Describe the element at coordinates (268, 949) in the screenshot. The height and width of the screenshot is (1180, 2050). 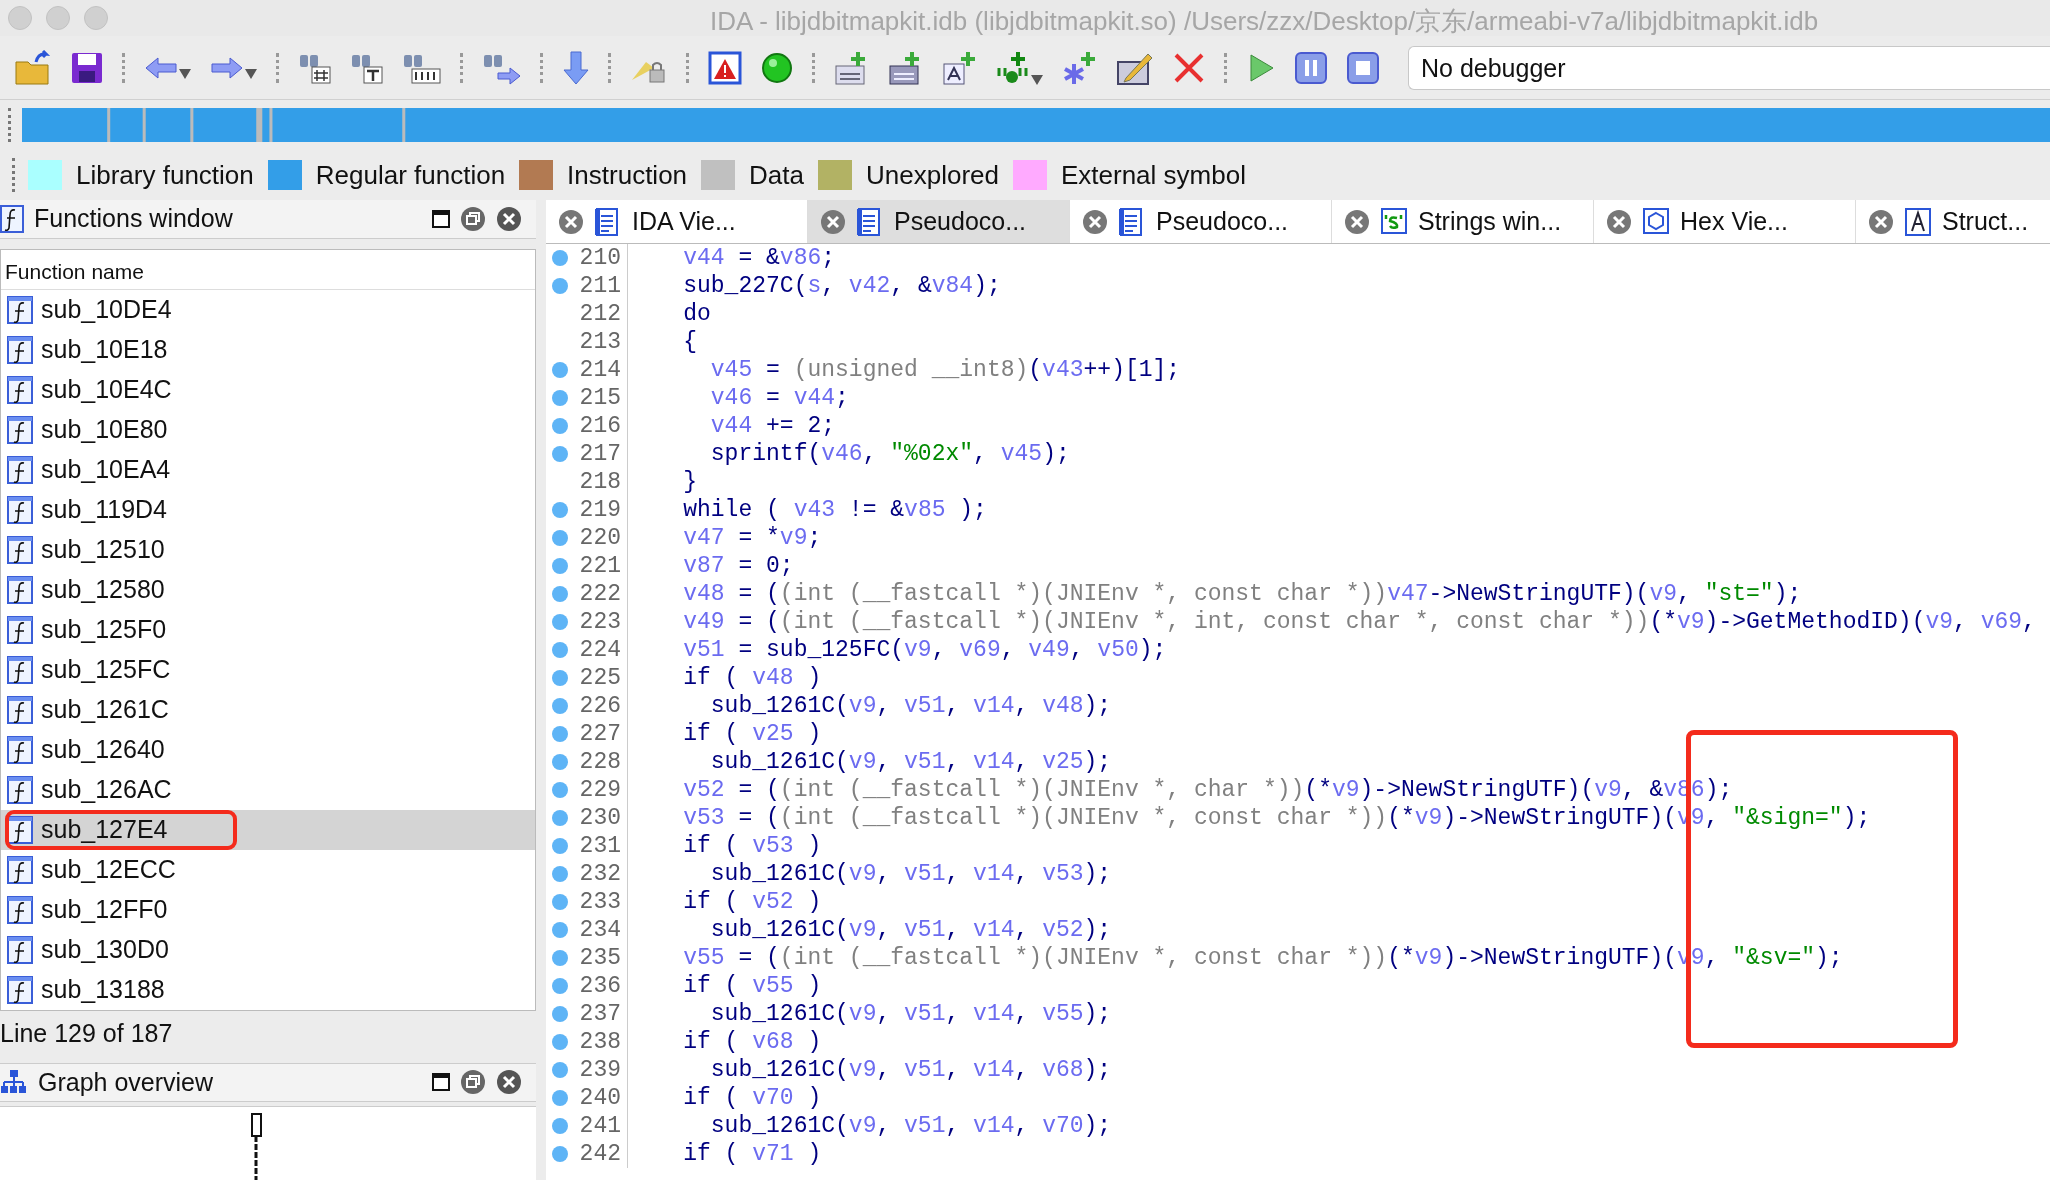
I see `function-item: sub_130D0` at that location.